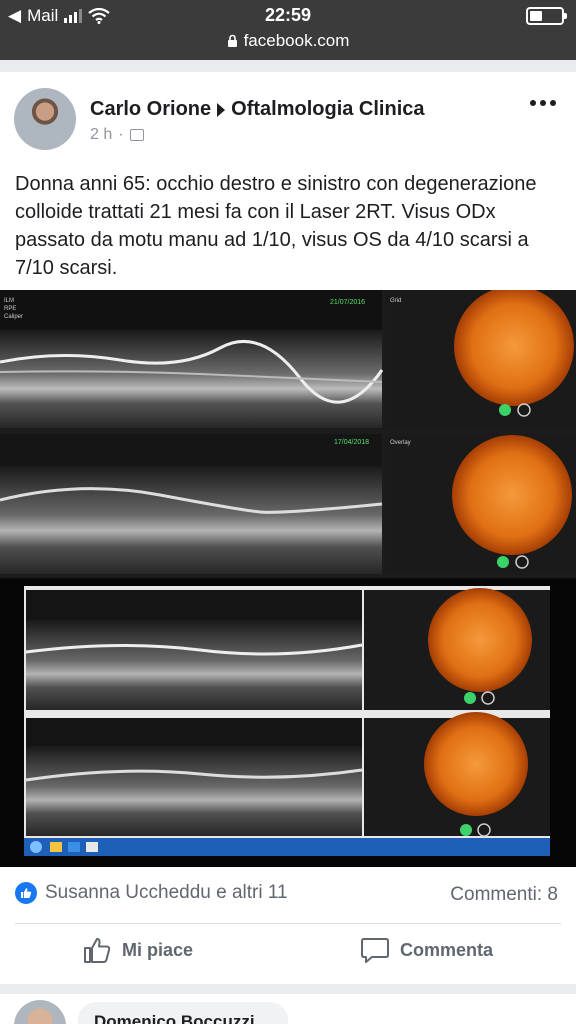  Describe the element at coordinates (9, 301) in the screenshot. I see `layer-label-ilm: ILM` at that location.